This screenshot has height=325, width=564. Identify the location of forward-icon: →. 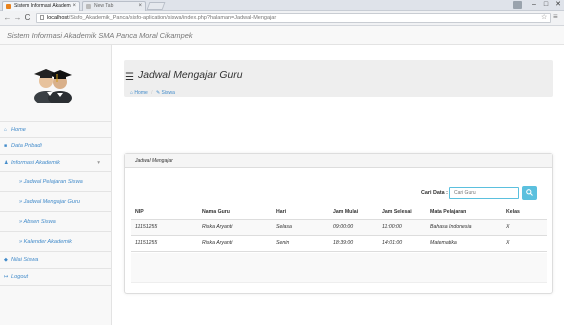
(17, 18).